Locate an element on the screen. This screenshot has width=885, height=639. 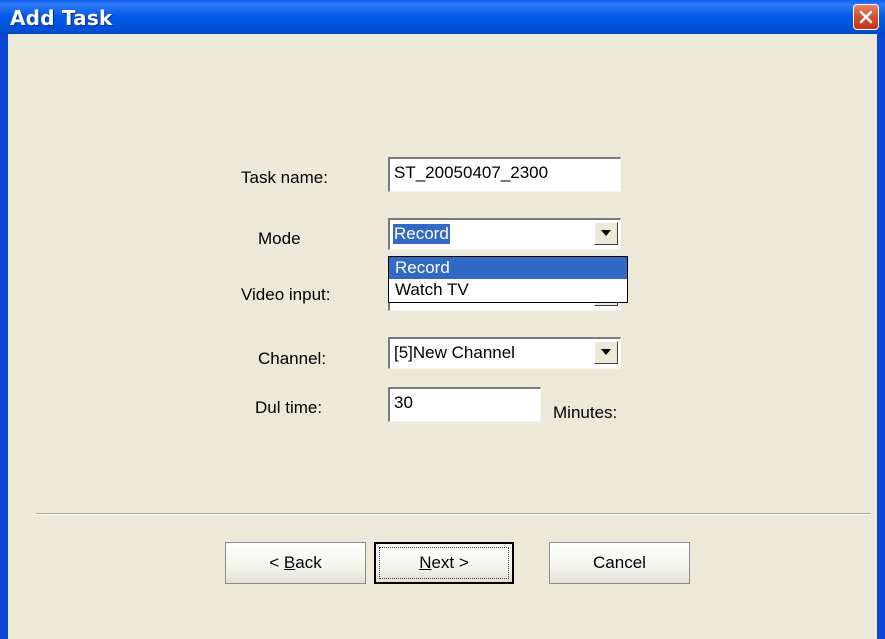
close-button is located at coordinates (866, 17).